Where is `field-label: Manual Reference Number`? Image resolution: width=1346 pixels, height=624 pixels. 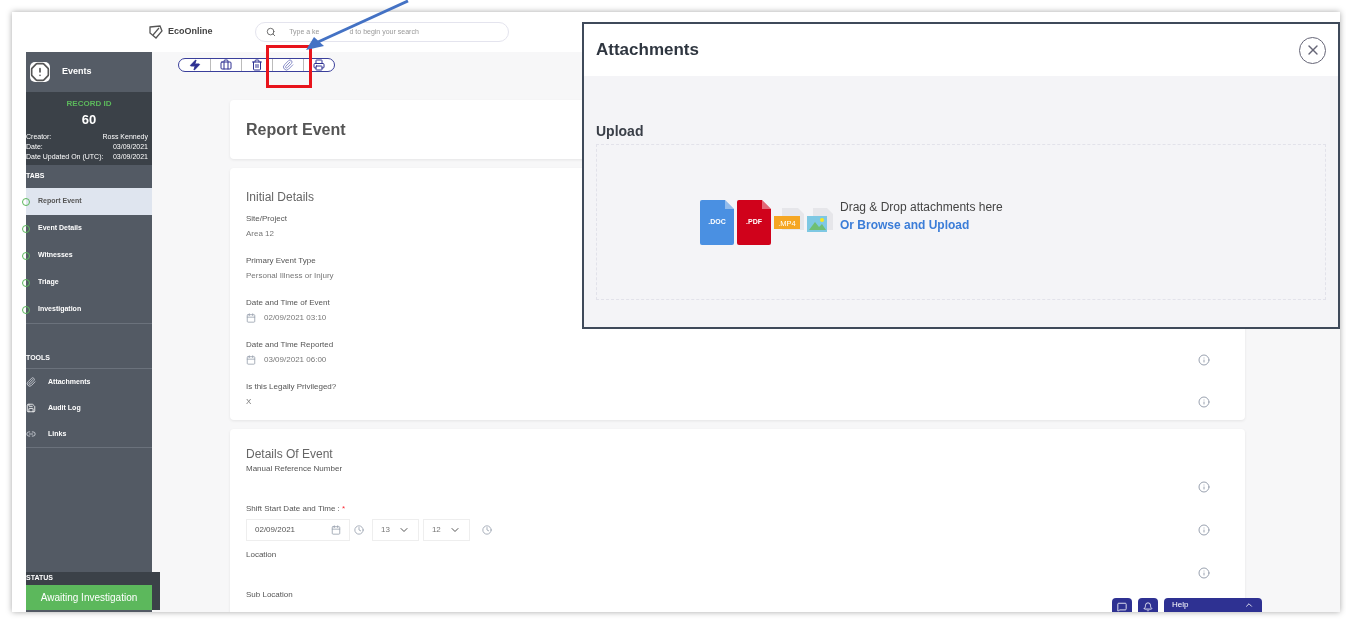 field-label: Manual Reference Number is located at coordinates (295, 469).